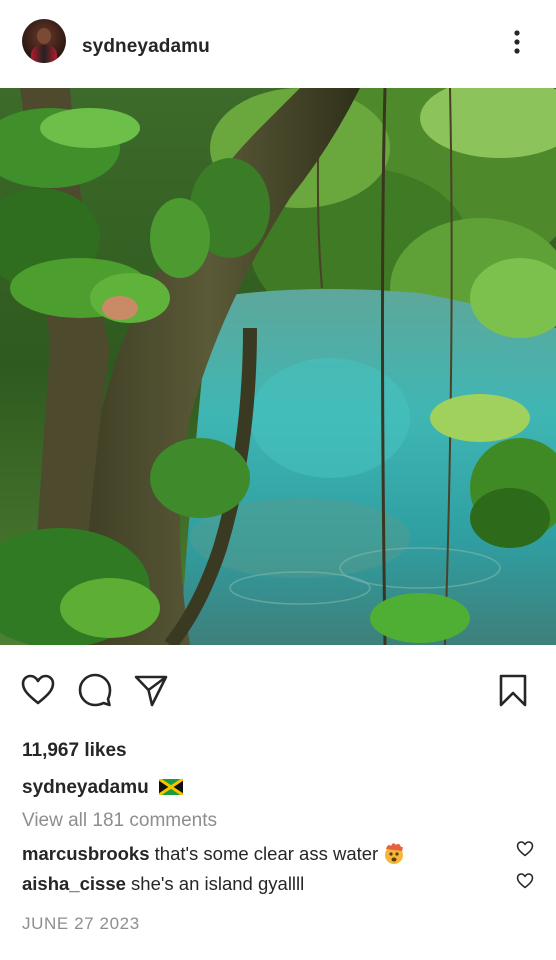 The image size is (556, 960). Describe the element at coordinates (170, 787) in the screenshot. I see `jamaica-flag-icon` at that location.